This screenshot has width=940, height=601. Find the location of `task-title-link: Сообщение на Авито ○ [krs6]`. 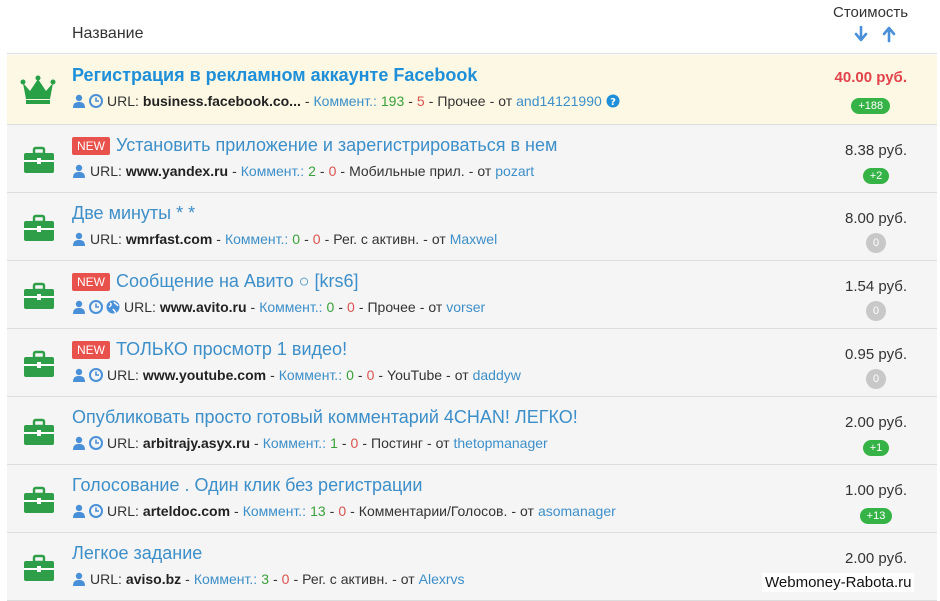

task-title-link: Сообщение на Авито ○ [krs6] is located at coordinates (237, 281).